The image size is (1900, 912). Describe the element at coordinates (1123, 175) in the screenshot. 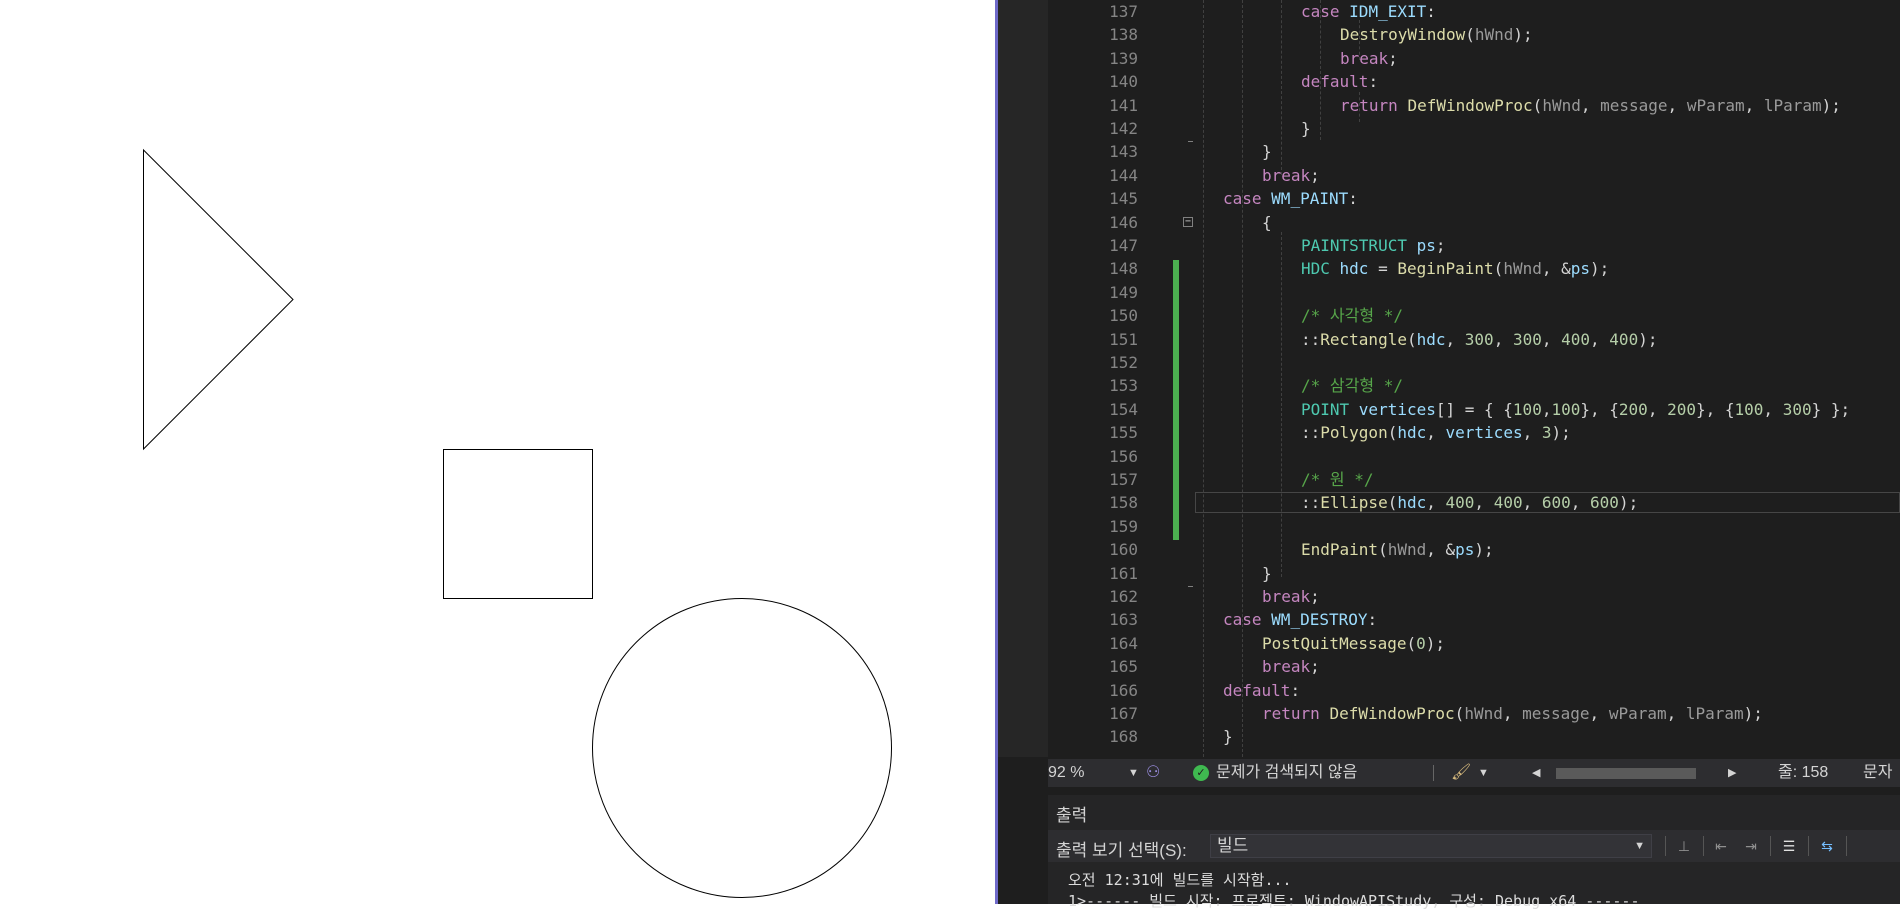

I see `line-number: 144` at that location.